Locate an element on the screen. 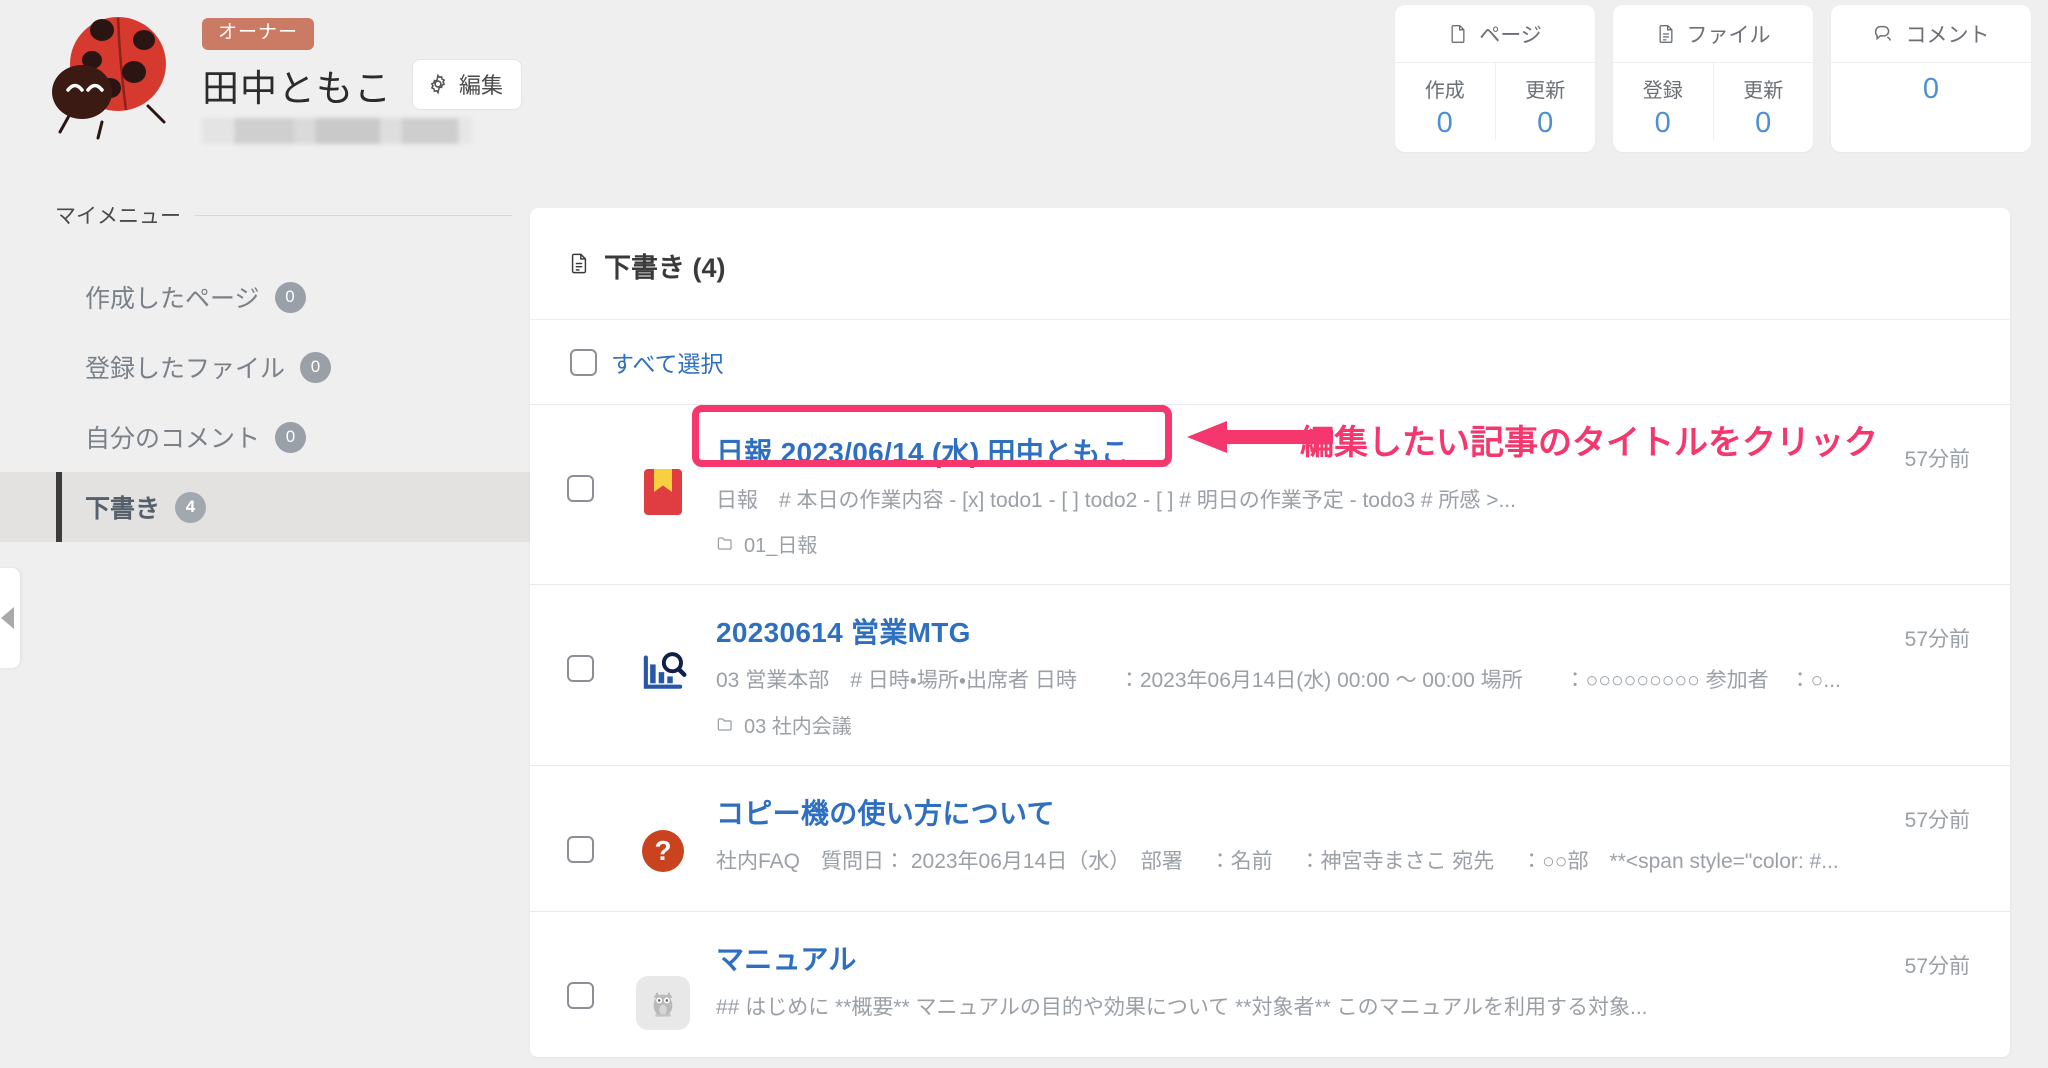 This screenshot has height=1068, width=2048. sidebar-item-label: 作成したページ is located at coordinates (172, 299).